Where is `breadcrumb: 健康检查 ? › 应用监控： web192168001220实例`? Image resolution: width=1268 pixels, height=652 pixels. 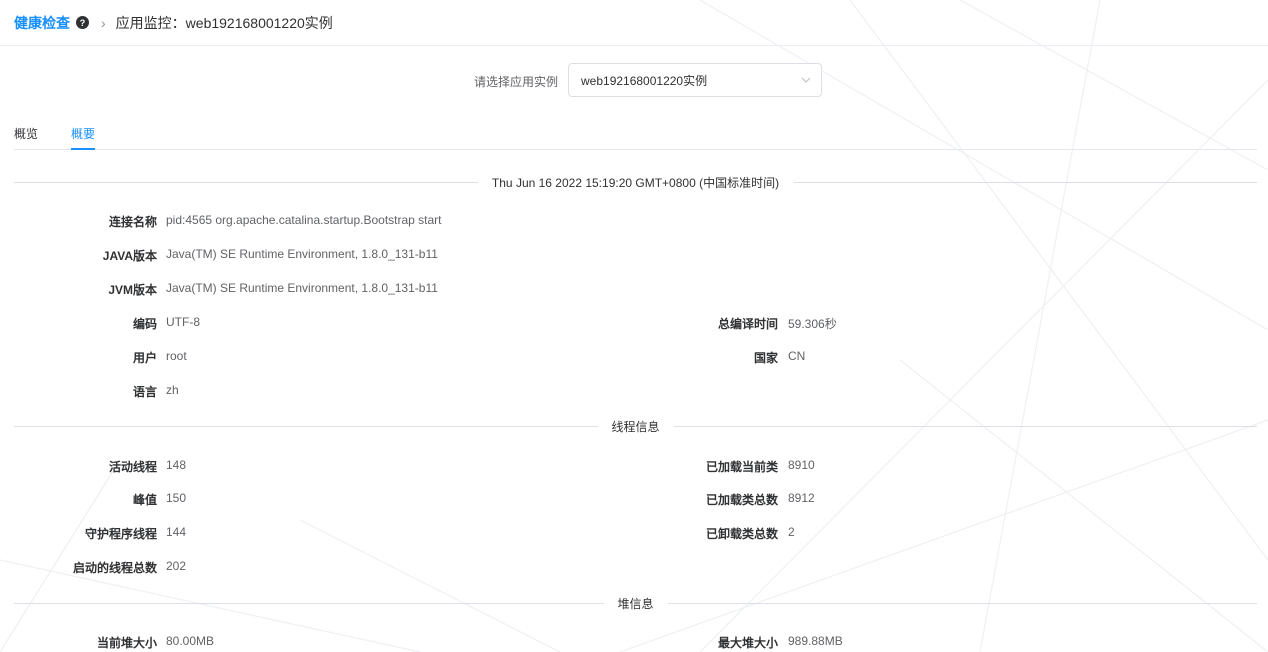 breadcrumb: 健康检查 ? › 应用监控： web192168001220实例 is located at coordinates (634, 23).